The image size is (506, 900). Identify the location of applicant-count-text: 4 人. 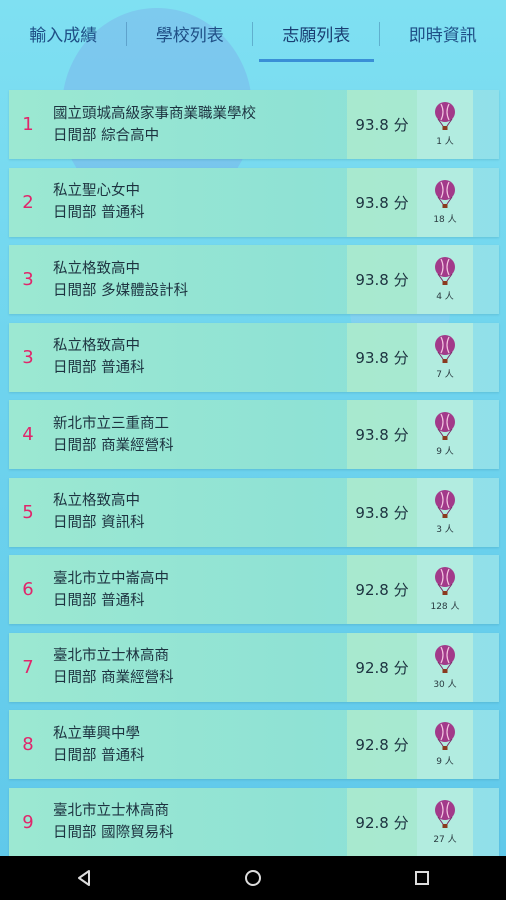
(445, 297).